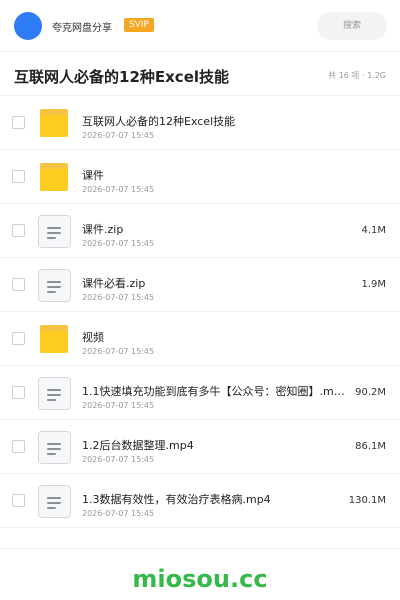  What do you see at coordinates (373, 284) in the screenshot?
I see `file-size: 1.9M` at bounding box center [373, 284].